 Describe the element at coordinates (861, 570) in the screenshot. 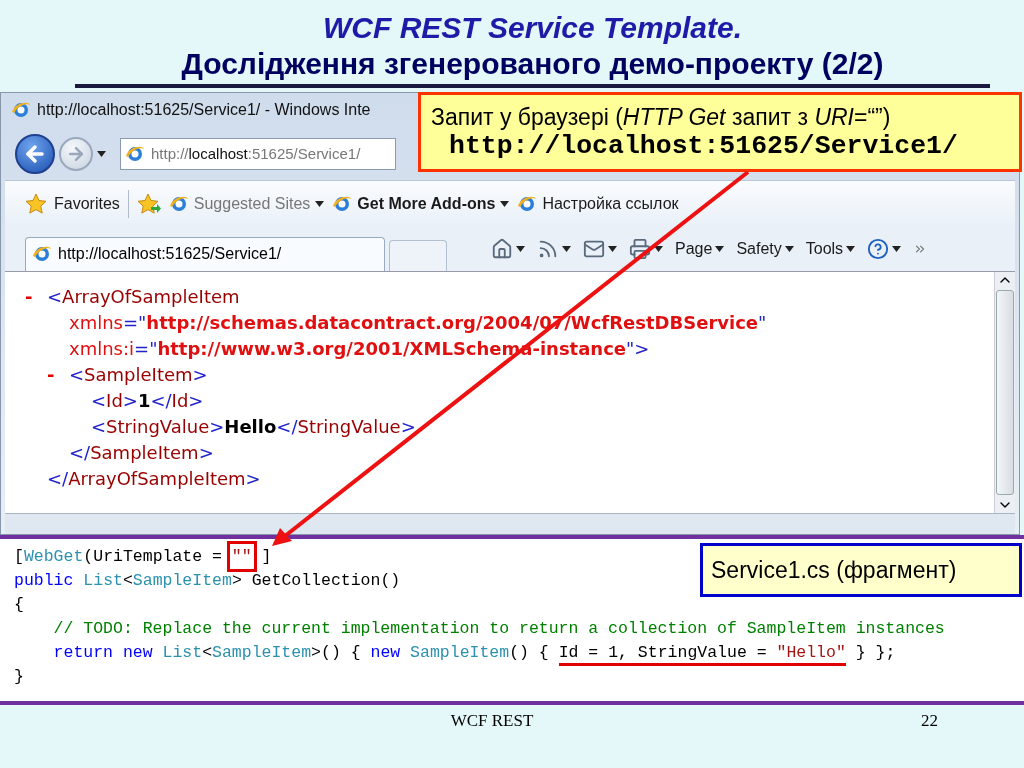

I see `code-callout: Service1.cs (фрагмент)` at that location.